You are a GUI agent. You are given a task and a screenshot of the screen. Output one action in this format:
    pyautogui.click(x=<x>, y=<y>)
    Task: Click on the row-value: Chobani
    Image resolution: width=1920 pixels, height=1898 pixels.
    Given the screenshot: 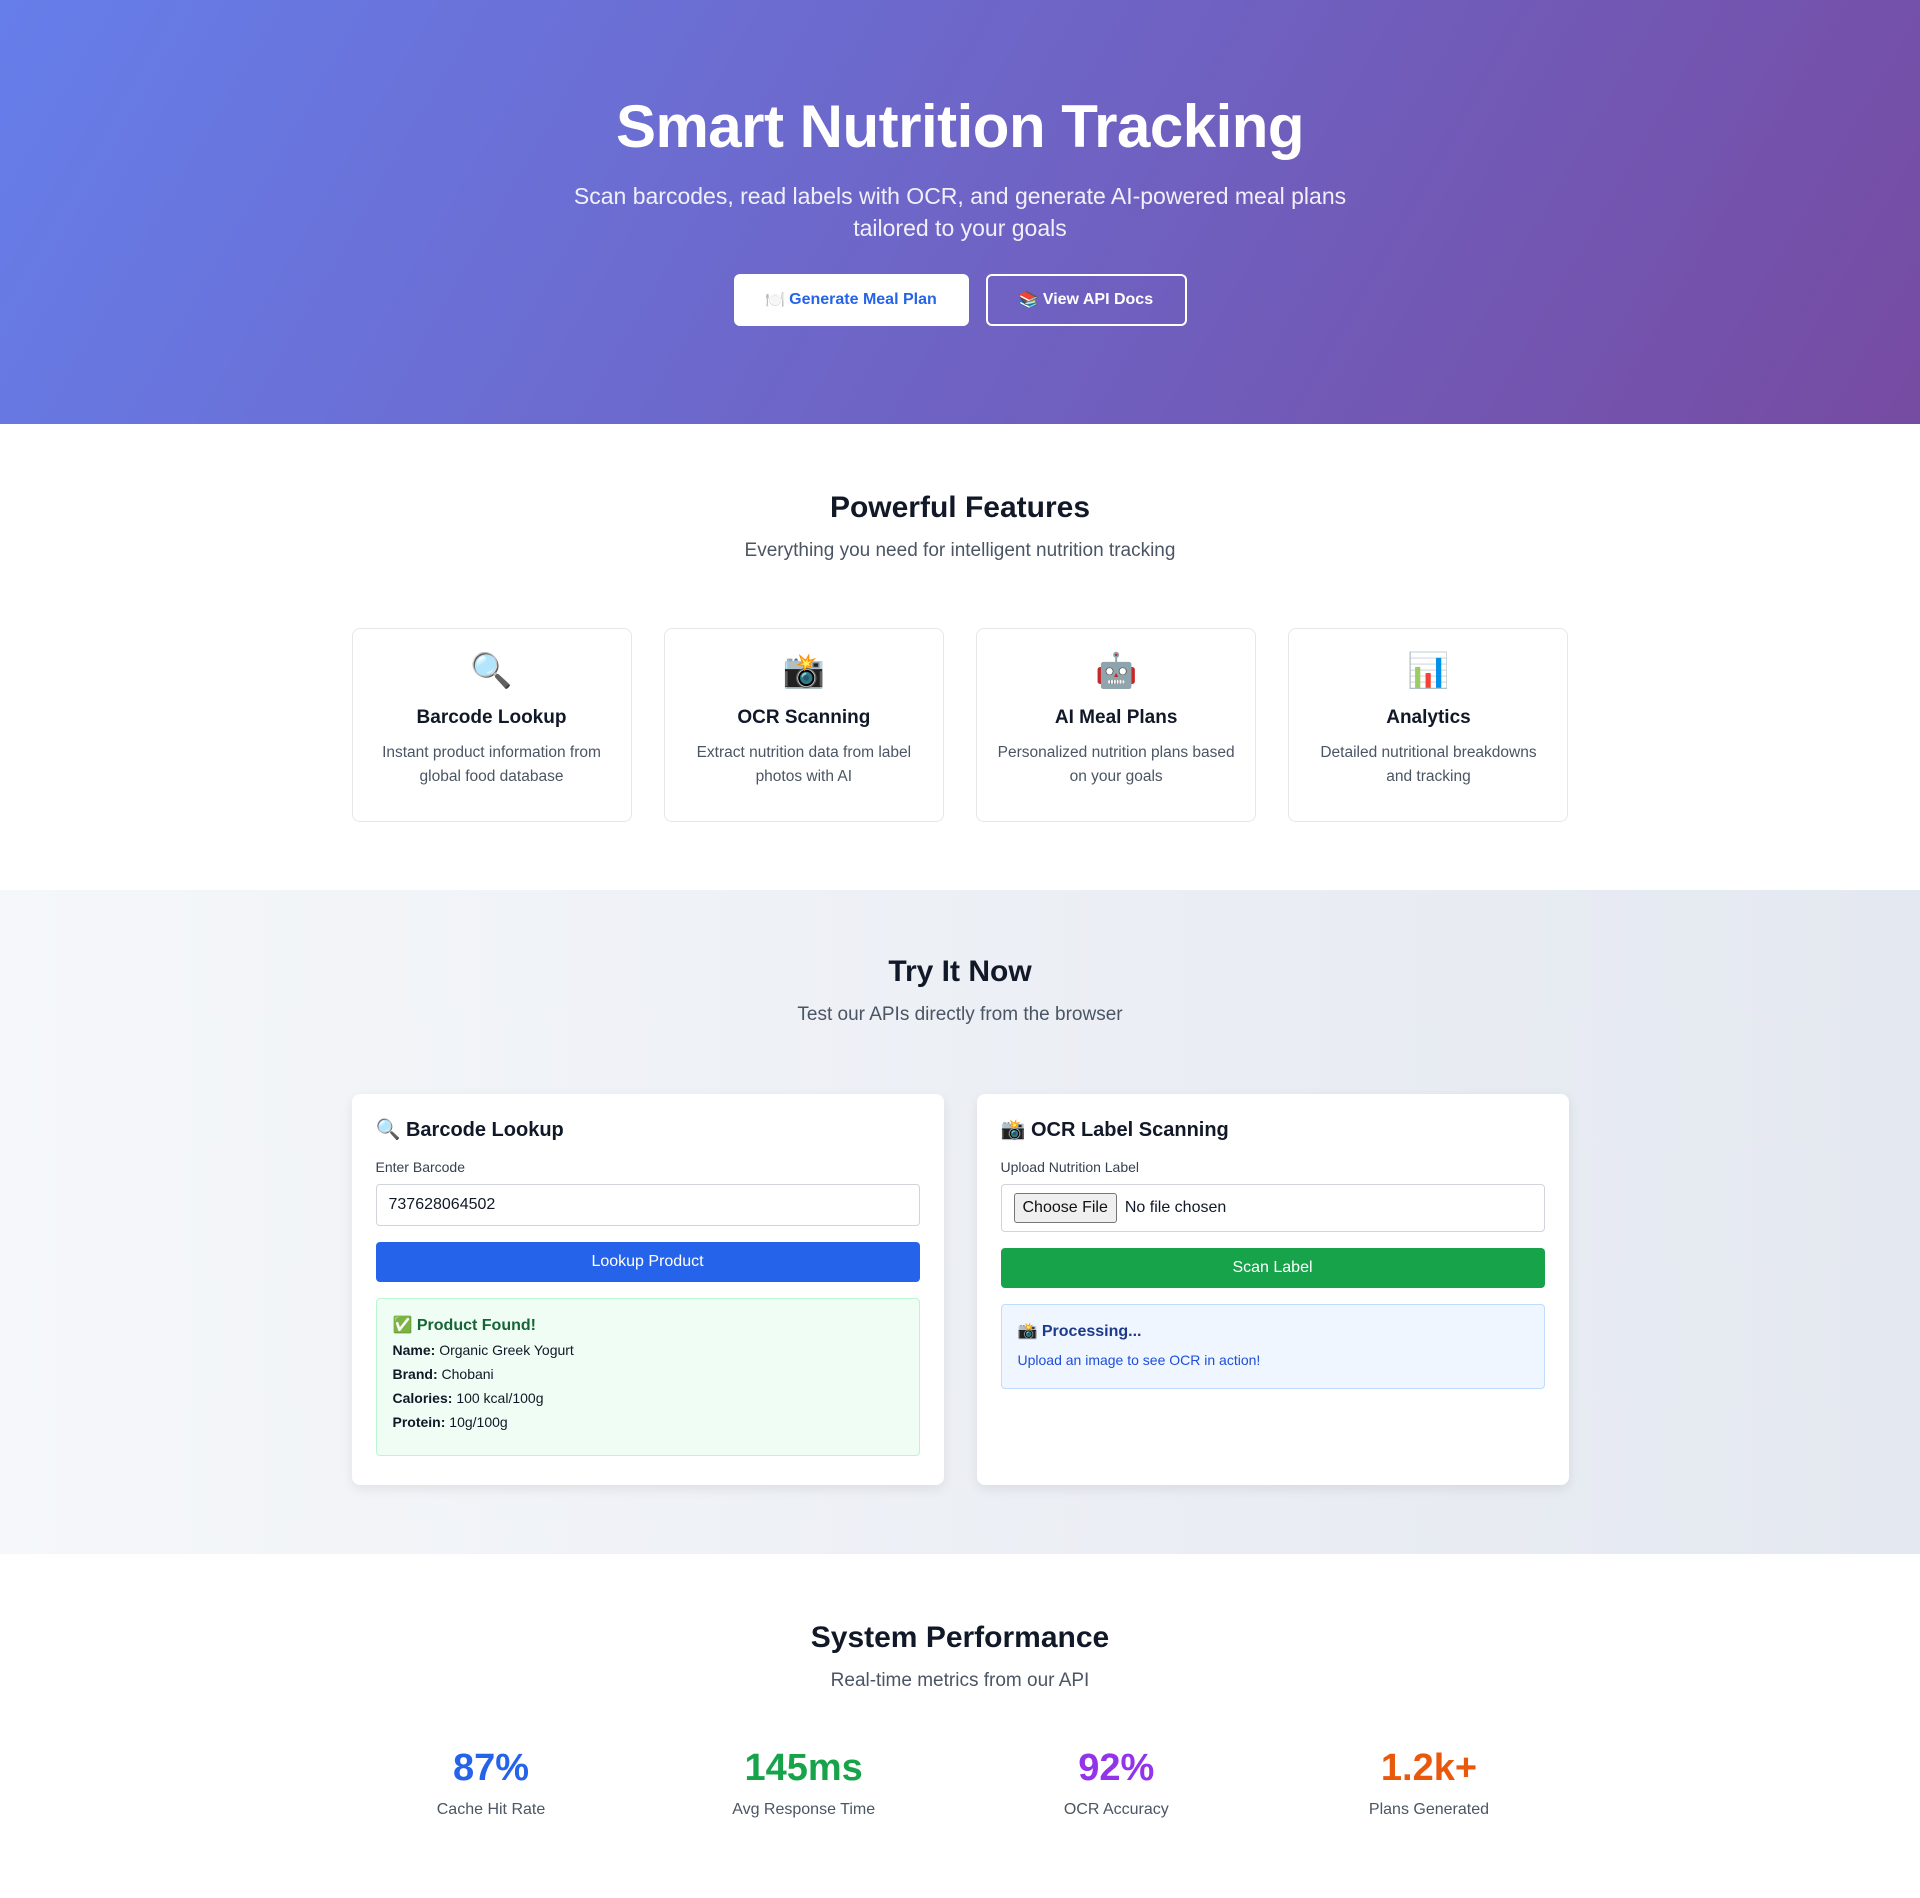 What is the action you would take?
    pyautogui.click(x=467, y=1374)
    